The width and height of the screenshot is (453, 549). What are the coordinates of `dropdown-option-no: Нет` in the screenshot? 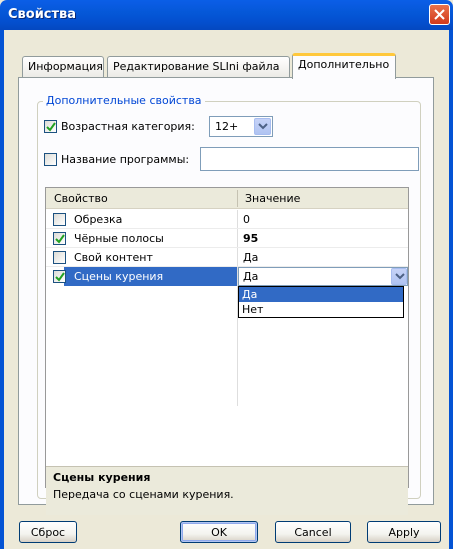 It's located at (321, 309).